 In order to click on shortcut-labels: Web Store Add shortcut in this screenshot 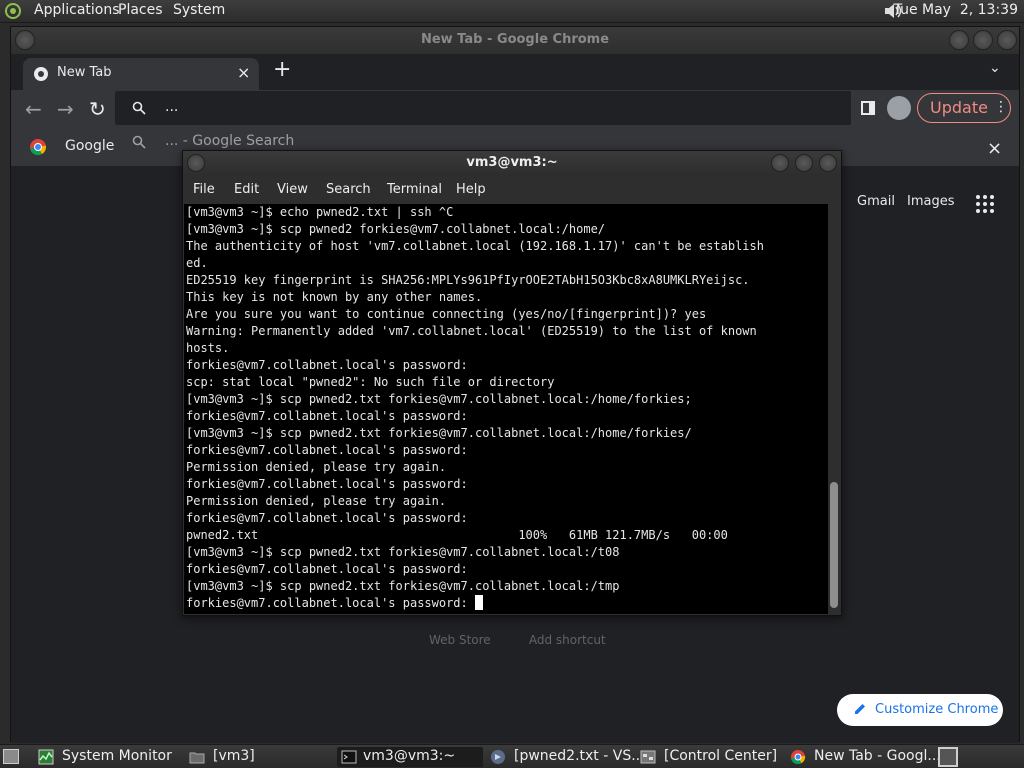, I will do `click(517, 640)`.